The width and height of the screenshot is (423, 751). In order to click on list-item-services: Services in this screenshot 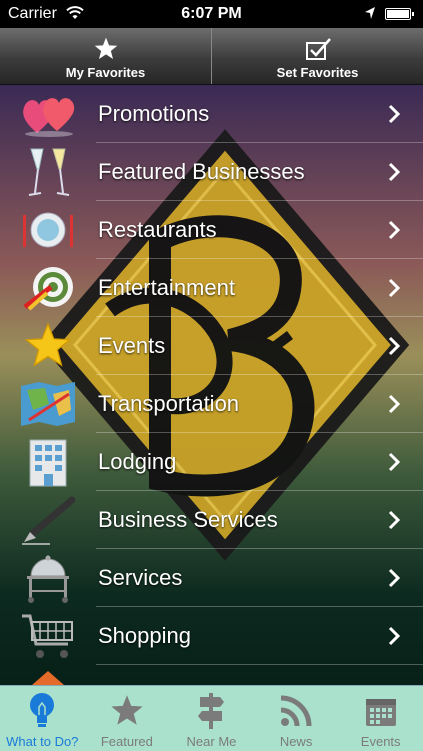, I will do `click(211, 578)`.